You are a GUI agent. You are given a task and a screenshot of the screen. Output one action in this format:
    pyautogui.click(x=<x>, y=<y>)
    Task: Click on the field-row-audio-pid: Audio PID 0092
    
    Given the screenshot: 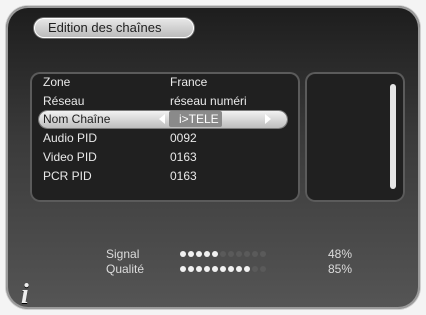 What is the action you would take?
    pyautogui.click(x=163, y=138)
    